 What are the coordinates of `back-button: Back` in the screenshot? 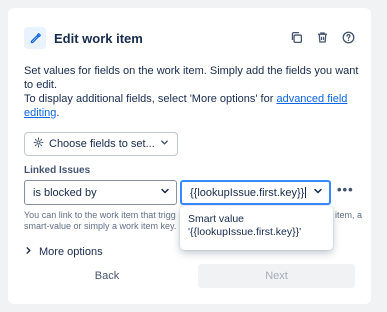 It's located at (107, 276).